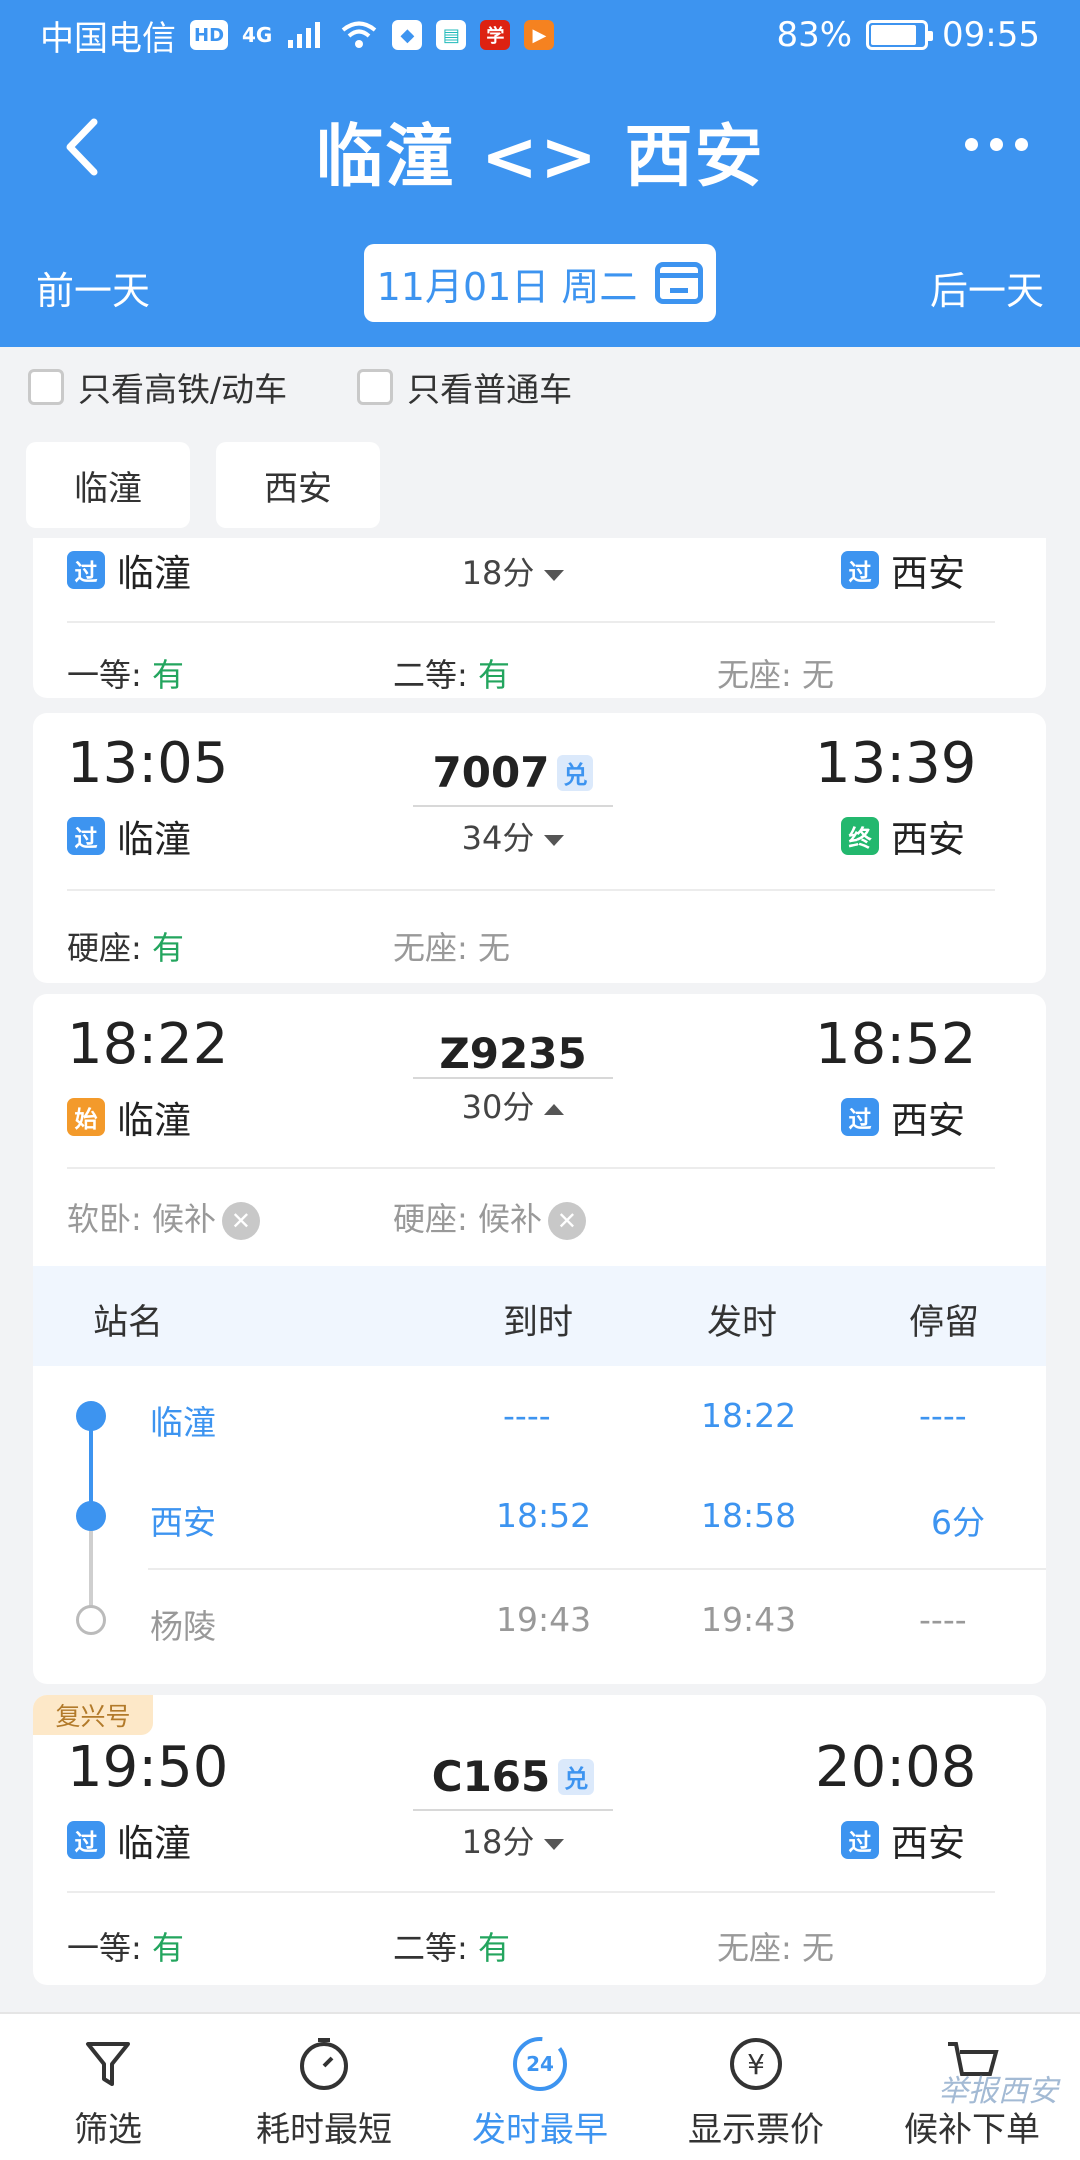 The width and height of the screenshot is (1080, 2160). I want to click on train-number: Z9235, so click(513, 1053).